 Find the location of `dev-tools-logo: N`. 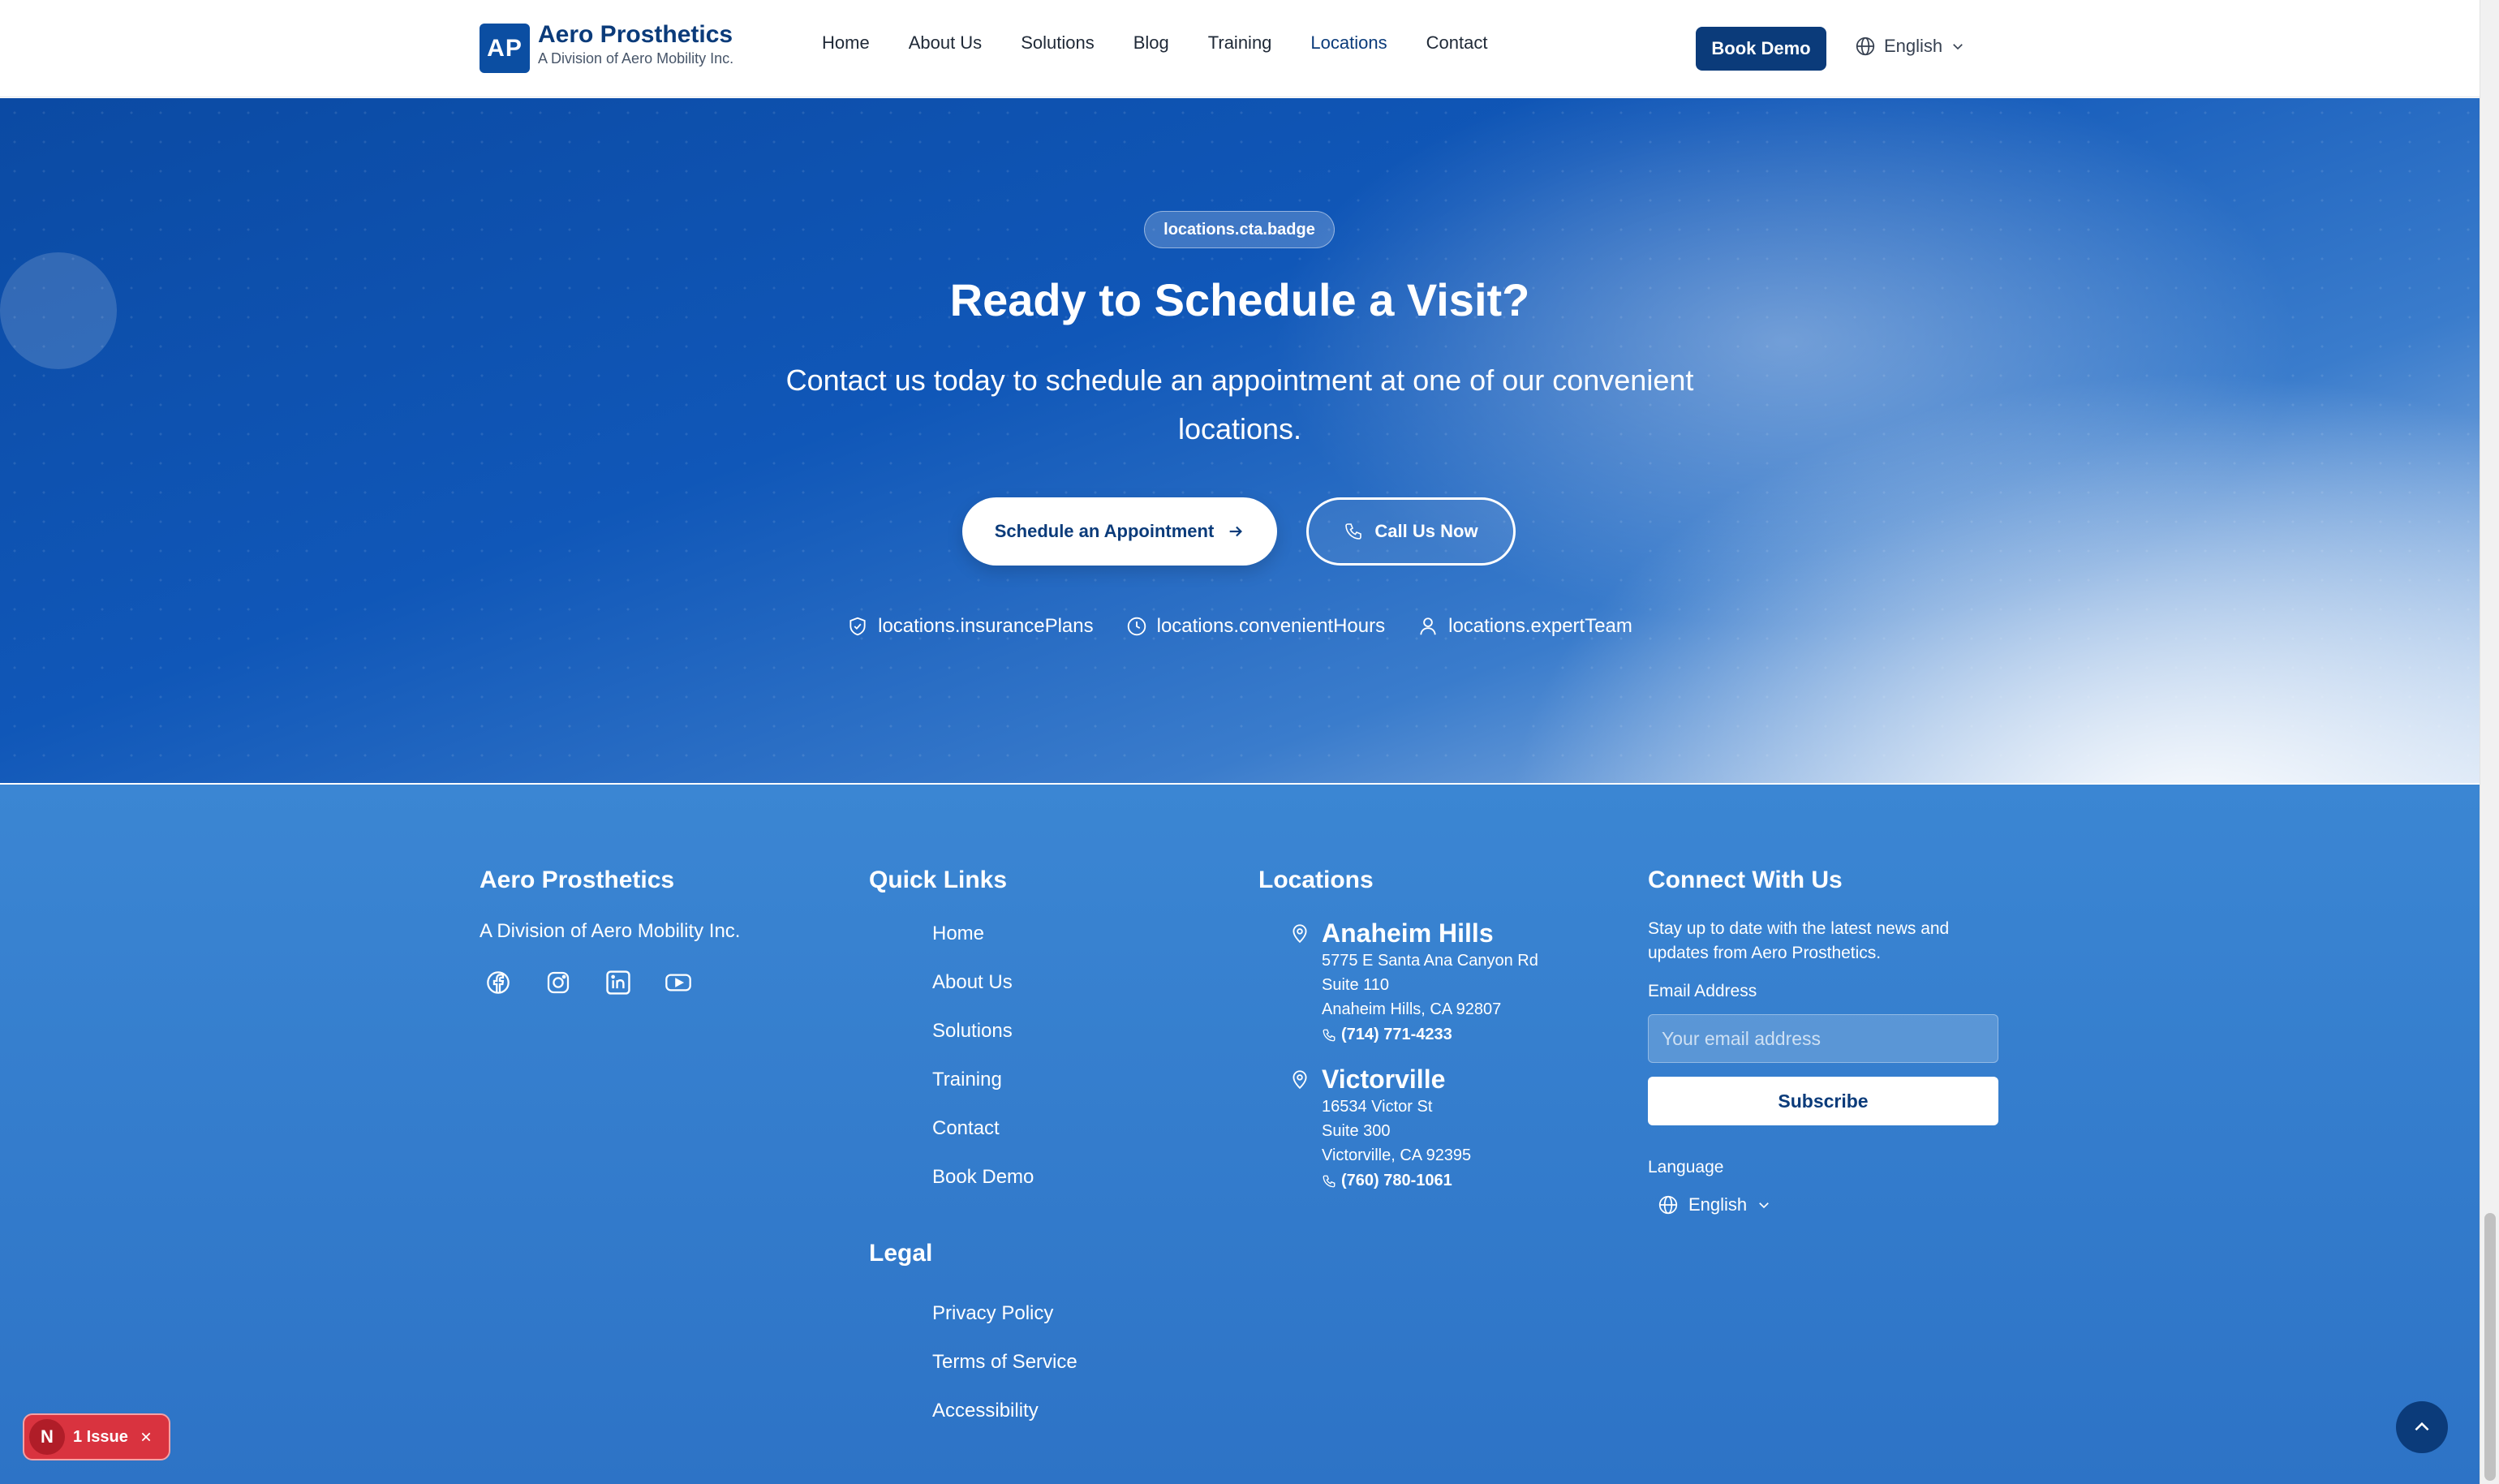

dev-tools-logo: N is located at coordinates (47, 1437).